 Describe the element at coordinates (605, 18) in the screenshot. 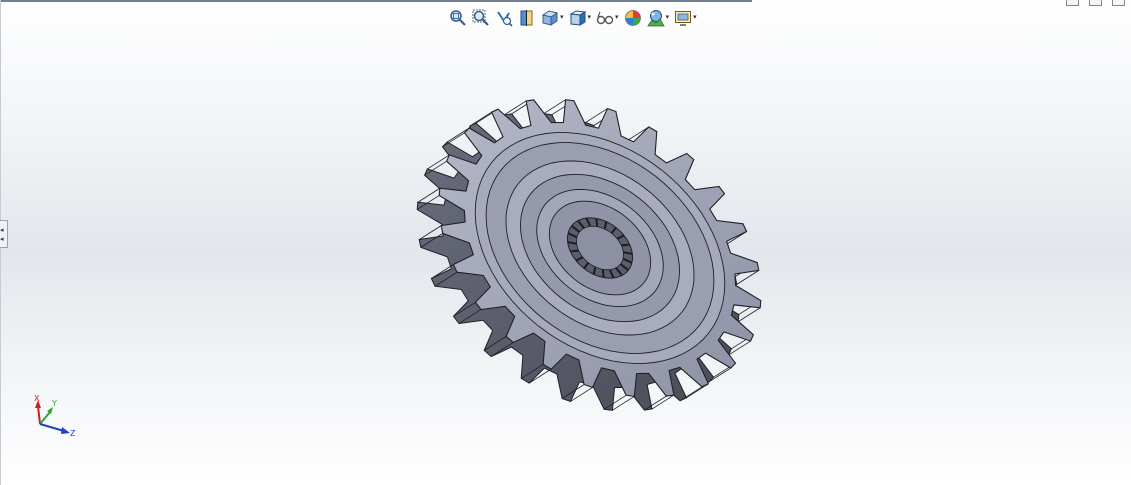

I see `hide-show-items-icon` at that location.